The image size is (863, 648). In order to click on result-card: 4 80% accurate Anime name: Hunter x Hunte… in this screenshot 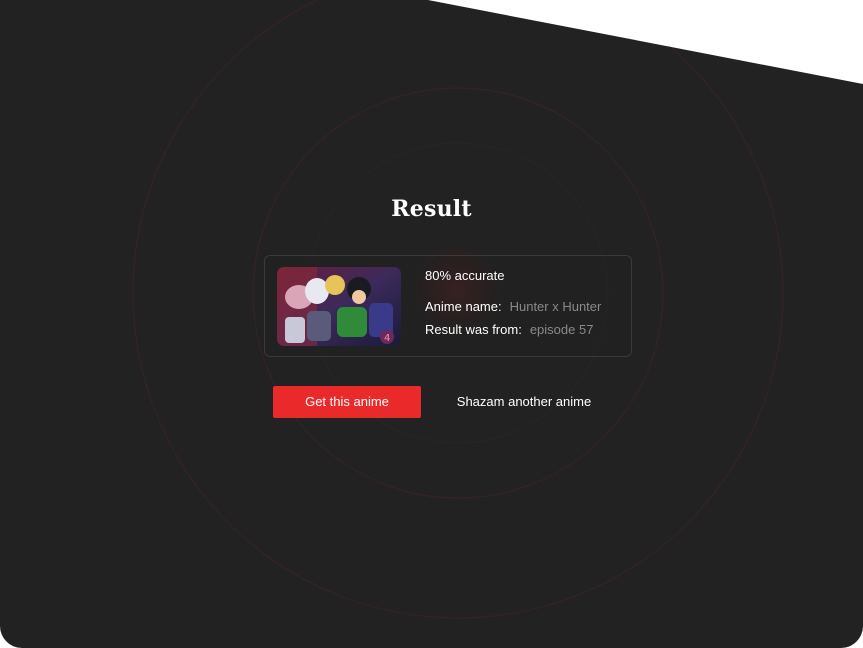, I will do `click(448, 306)`.